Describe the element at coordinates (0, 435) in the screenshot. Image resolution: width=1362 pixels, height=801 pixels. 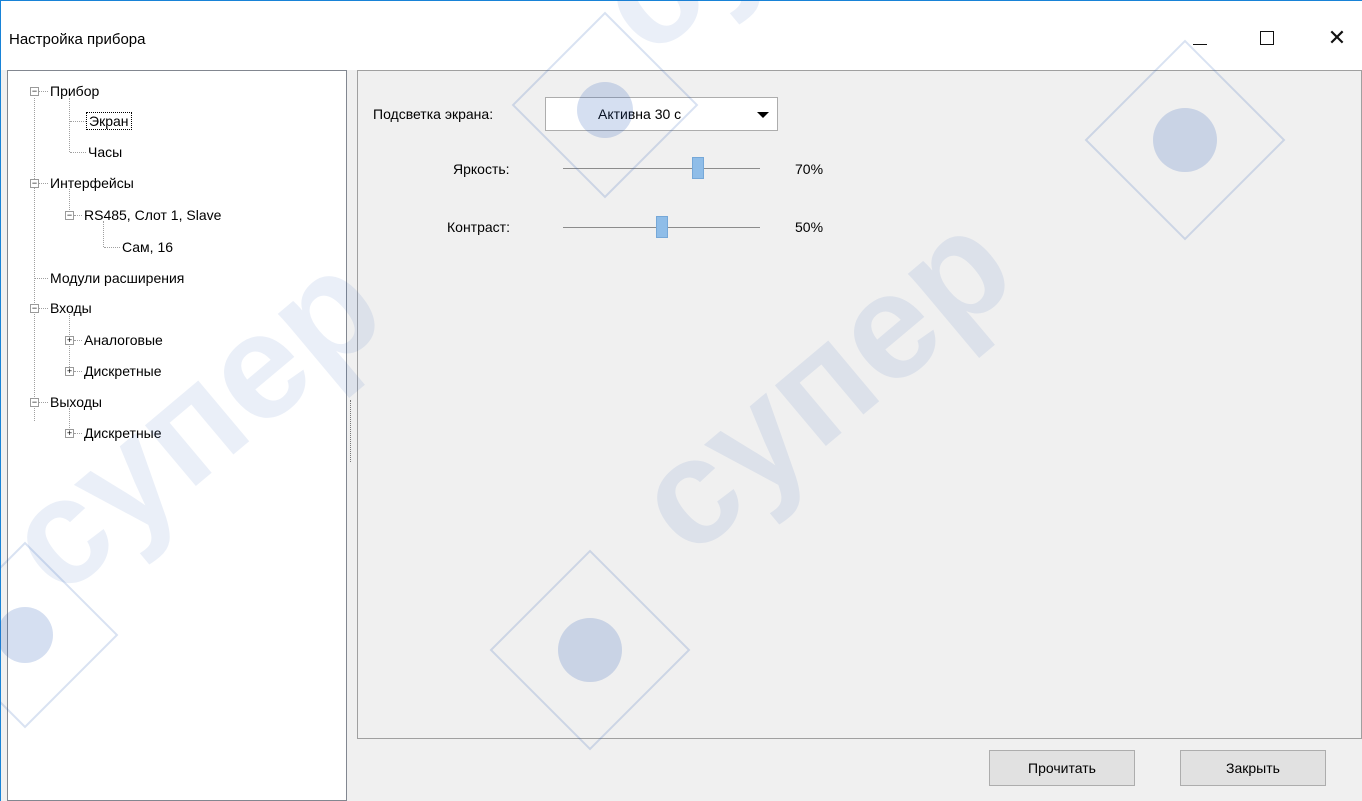
I see `window-border` at that location.